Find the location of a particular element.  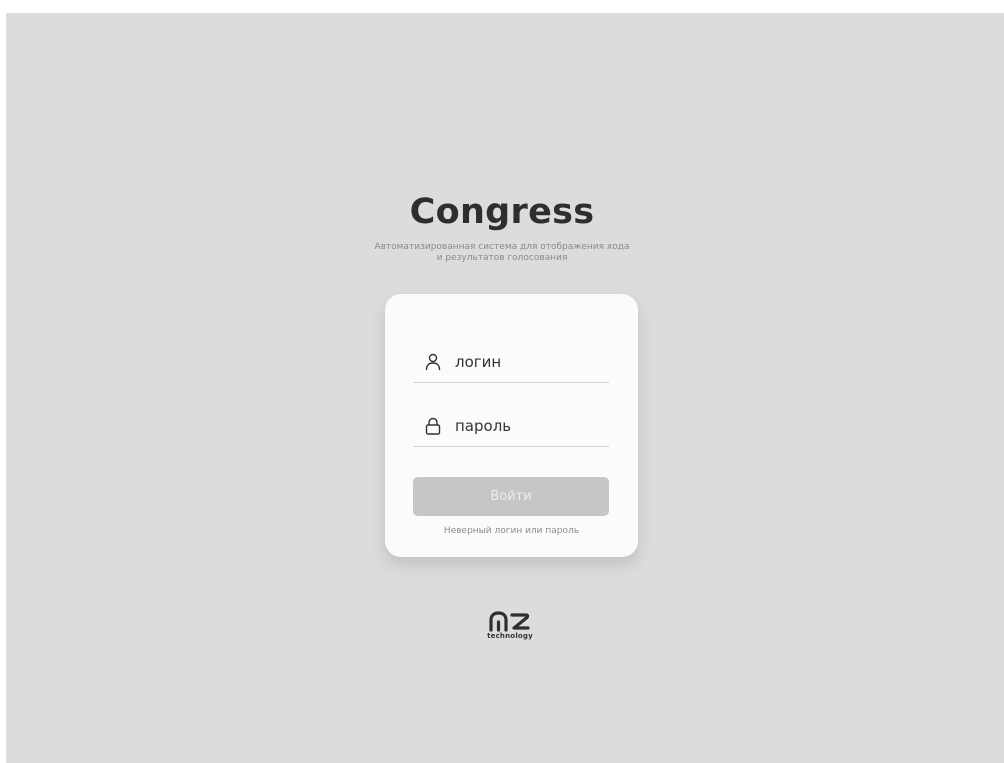

login-card: Войти Неверный логин или пароль is located at coordinates (511, 425).